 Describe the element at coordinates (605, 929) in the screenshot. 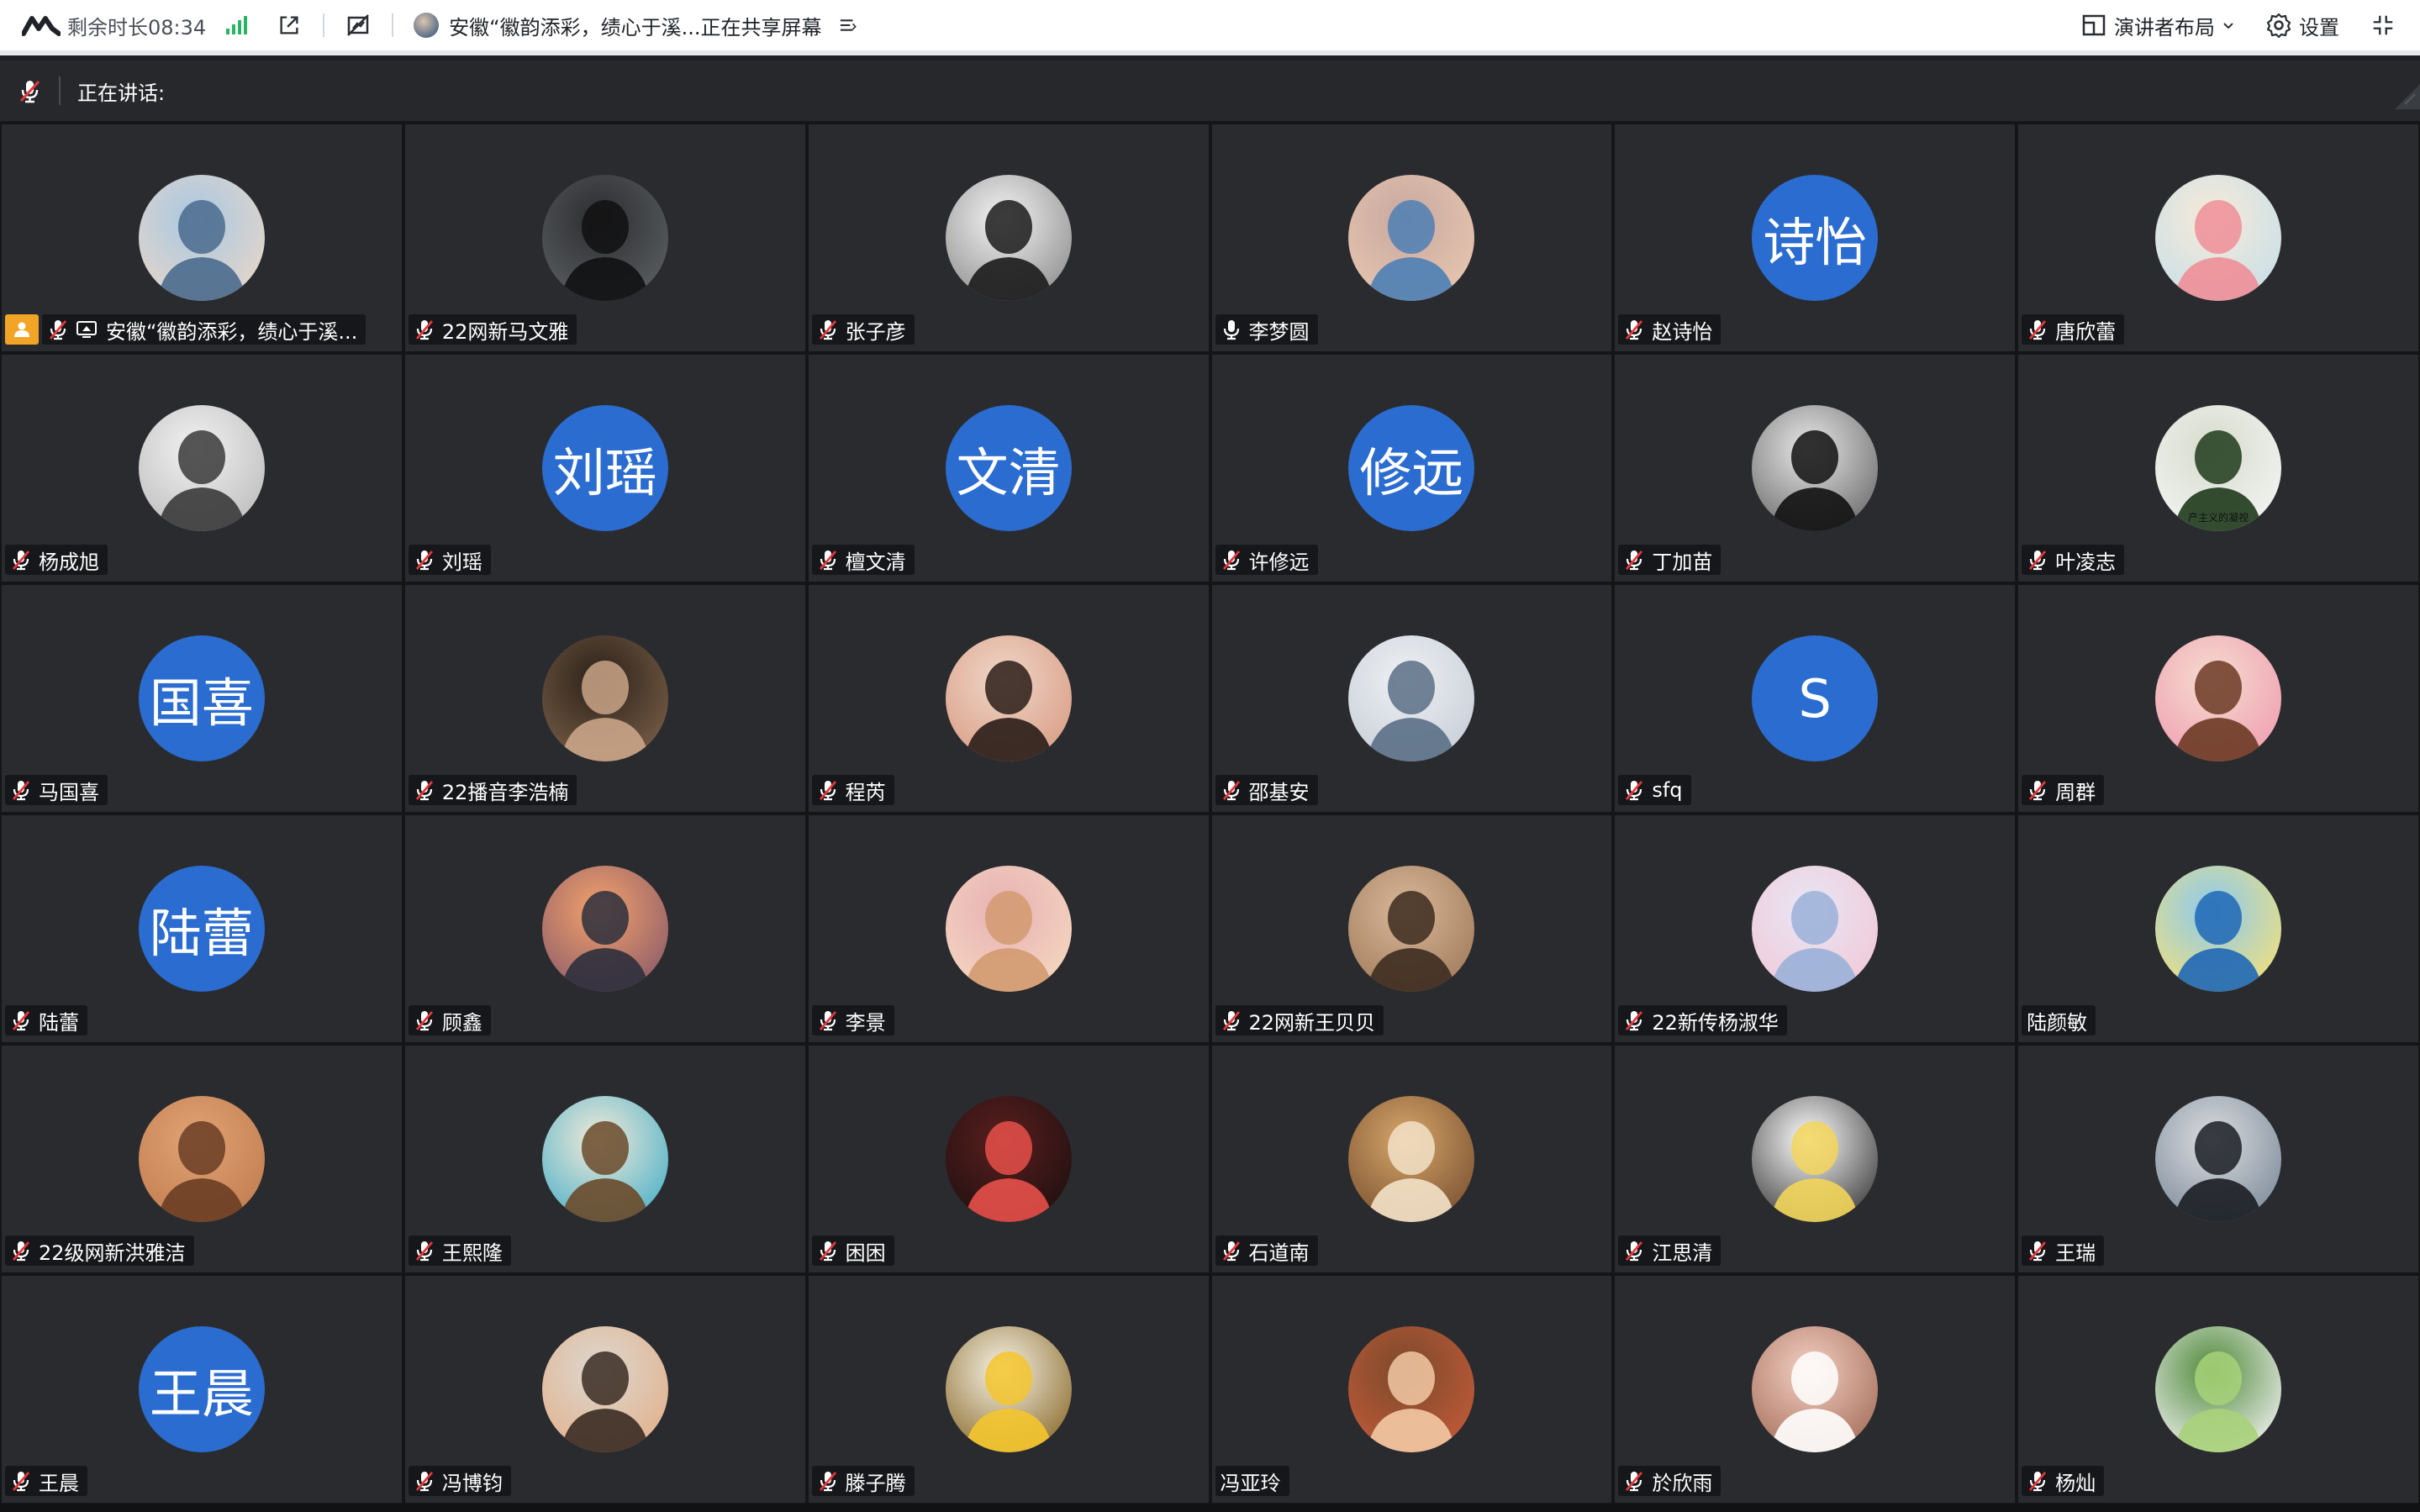

I see `participant-tile: 顾鑫` at that location.